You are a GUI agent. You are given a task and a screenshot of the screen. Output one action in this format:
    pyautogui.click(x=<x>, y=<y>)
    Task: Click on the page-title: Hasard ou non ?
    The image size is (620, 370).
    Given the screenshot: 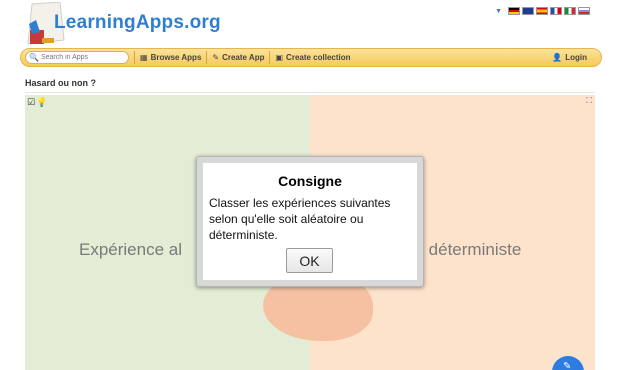 What is the action you would take?
    pyautogui.click(x=61, y=83)
    